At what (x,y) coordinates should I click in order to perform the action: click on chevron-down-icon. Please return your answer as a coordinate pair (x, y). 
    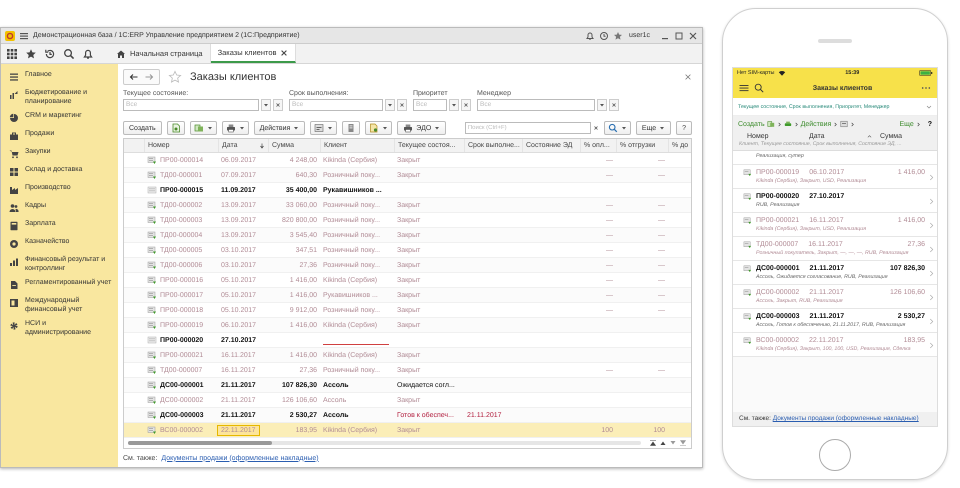
    Looking at the image, I should click on (929, 107).